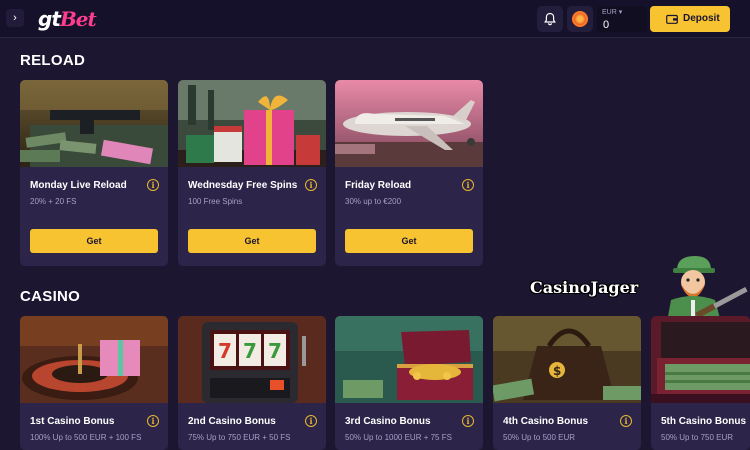 The width and height of the screenshot is (750, 450). What do you see at coordinates (375, 19) in the screenshot?
I see `top-bar: › gtBet EUR ▾ 0 Deposit` at bounding box center [375, 19].